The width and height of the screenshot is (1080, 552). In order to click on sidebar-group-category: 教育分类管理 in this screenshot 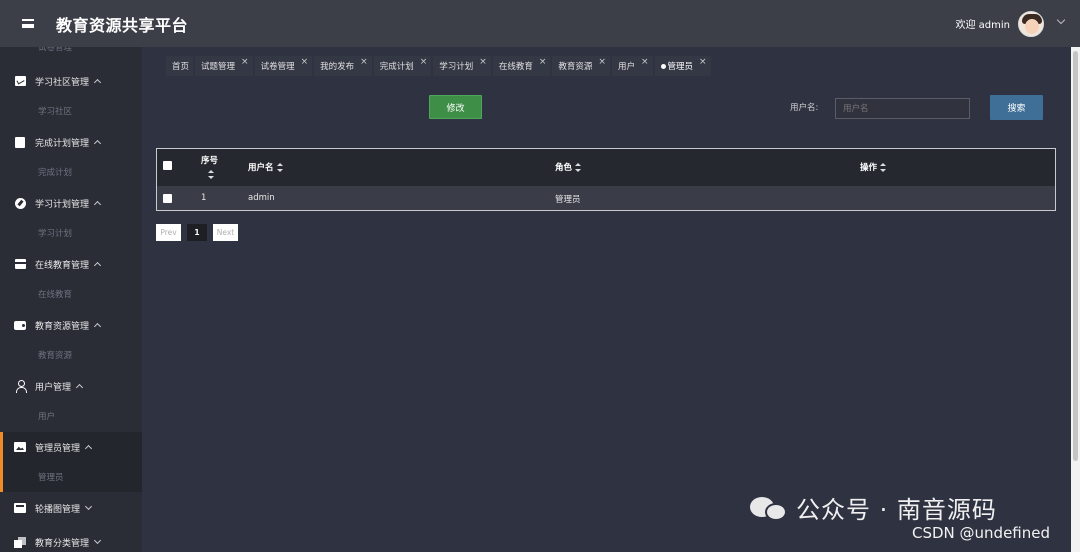, I will do `click(71, 539)`.